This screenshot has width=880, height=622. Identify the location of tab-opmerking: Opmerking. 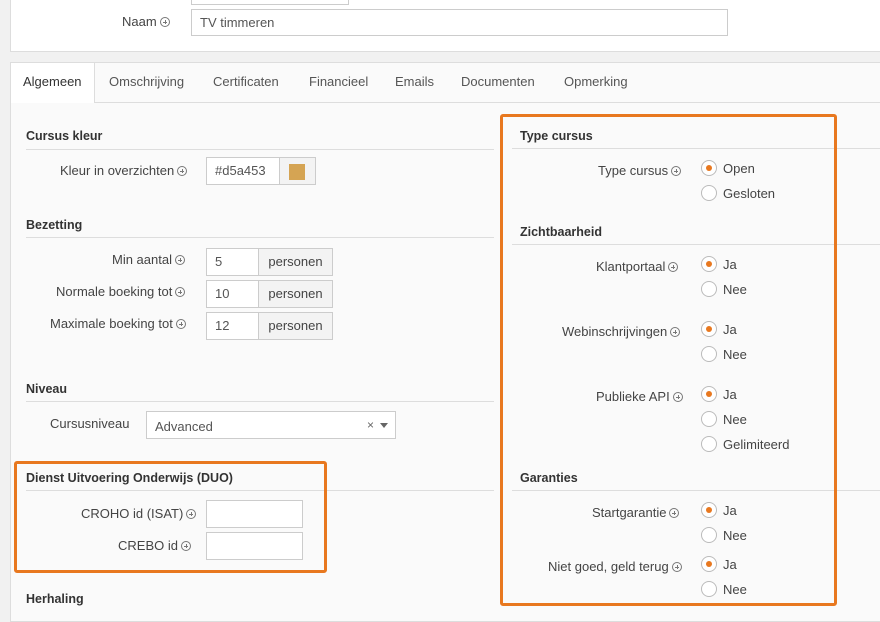
(596, 81).